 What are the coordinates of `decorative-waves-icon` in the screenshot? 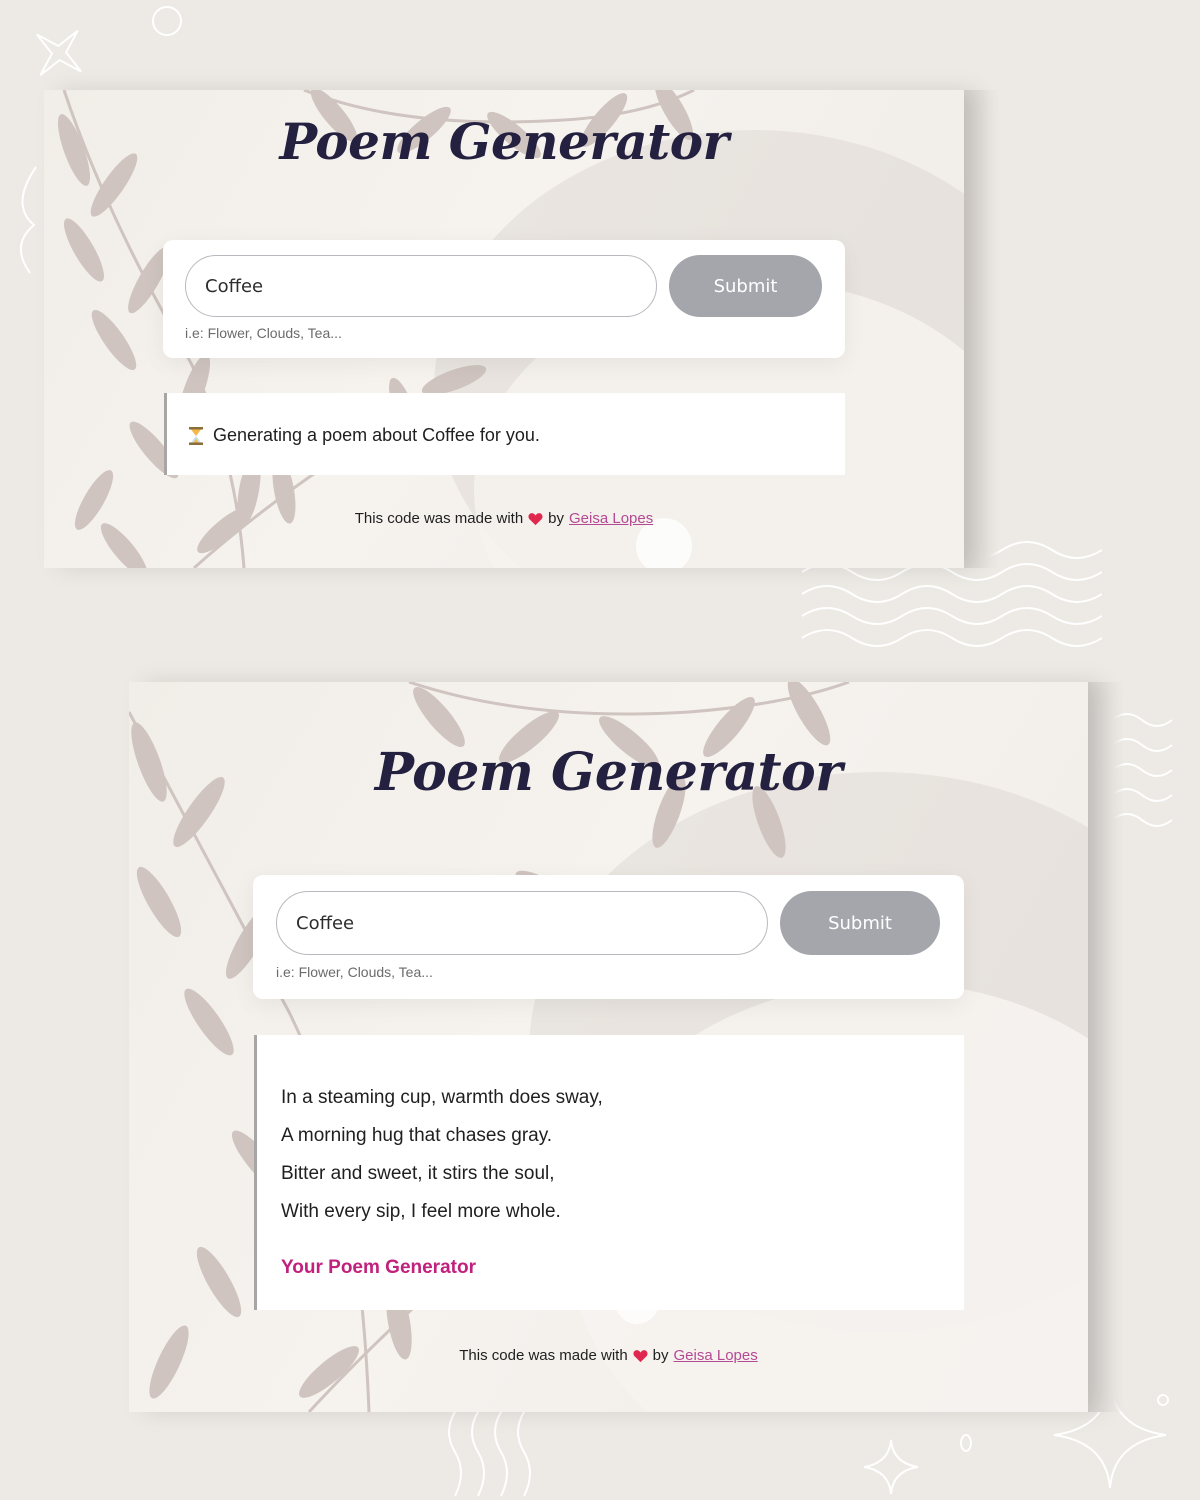 It's located at (489, 1454).